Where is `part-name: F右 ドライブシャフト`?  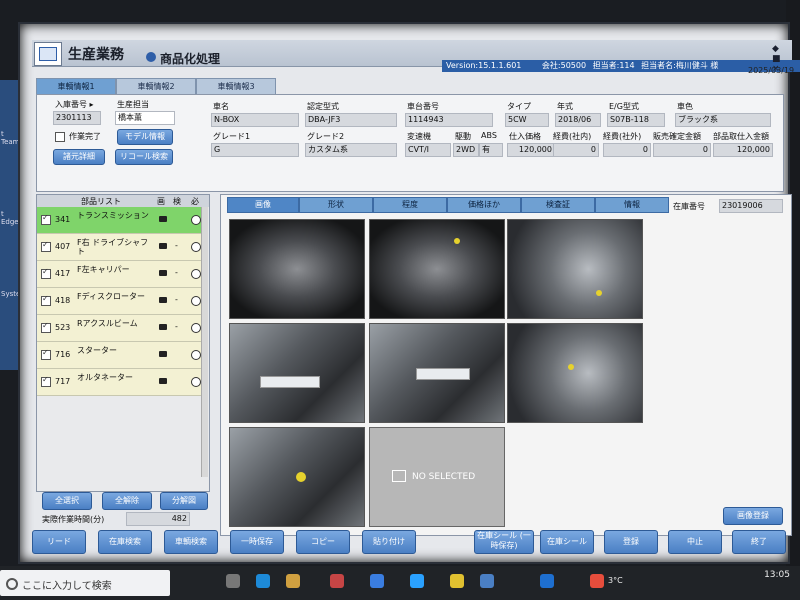
part-name: F右 ドライブシャフト is located at coordinates (113, 247).